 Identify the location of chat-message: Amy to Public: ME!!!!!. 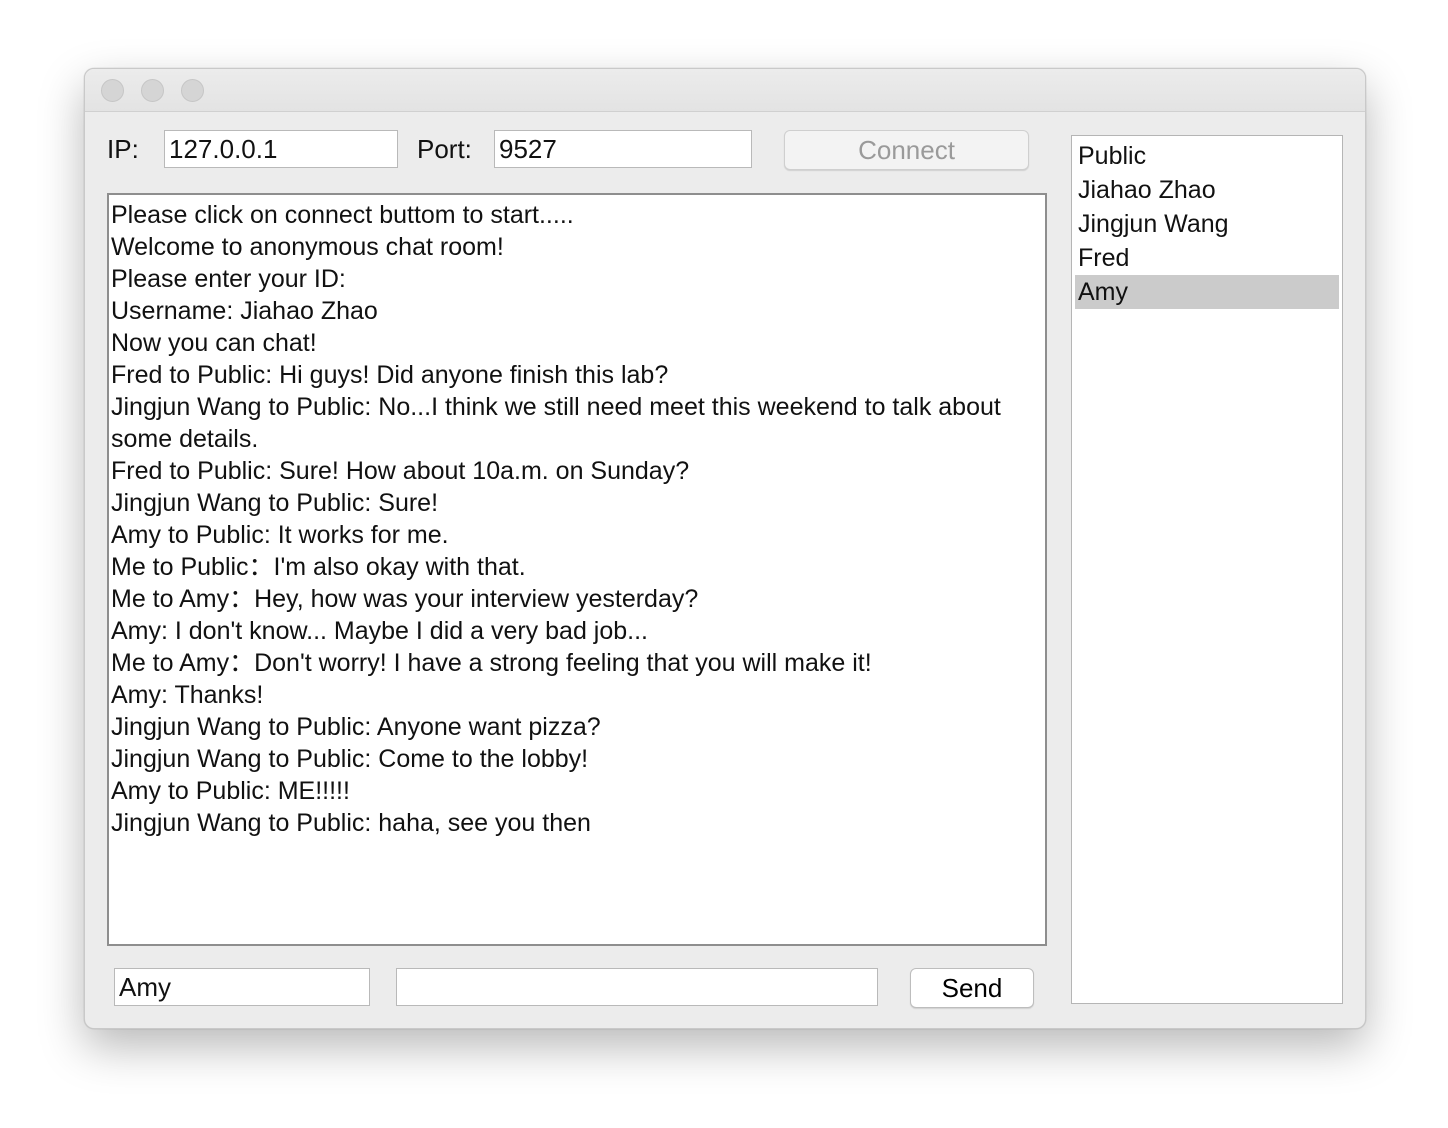
(230, 791).